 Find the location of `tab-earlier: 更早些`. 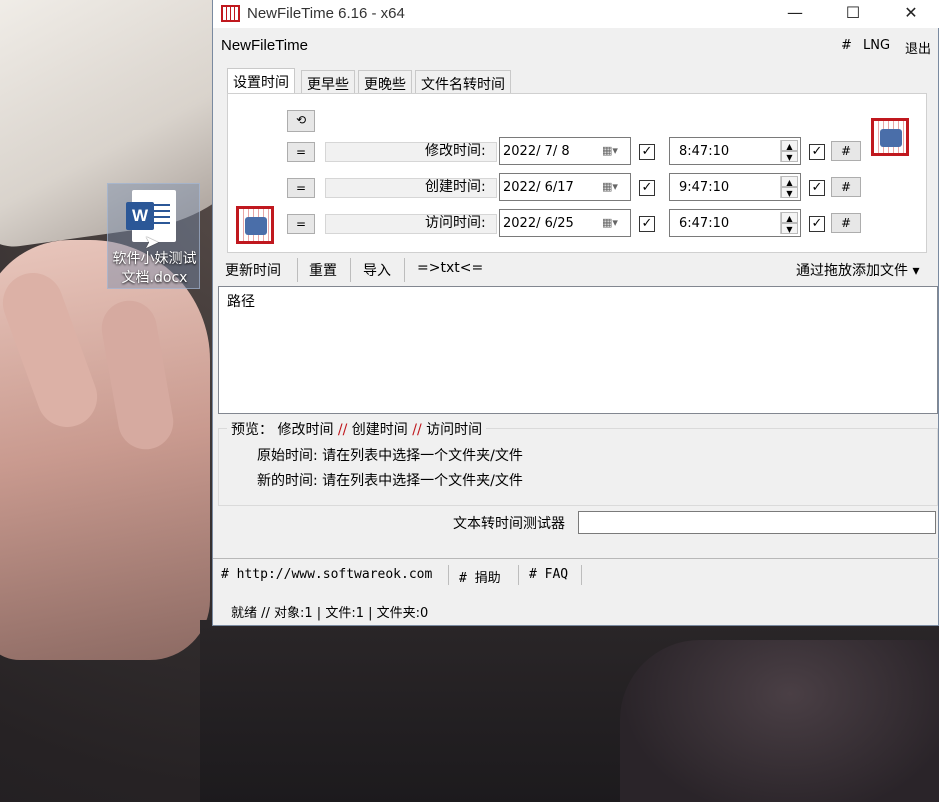

tab-earlier: 更早些 is located at coordinates (328, 82).